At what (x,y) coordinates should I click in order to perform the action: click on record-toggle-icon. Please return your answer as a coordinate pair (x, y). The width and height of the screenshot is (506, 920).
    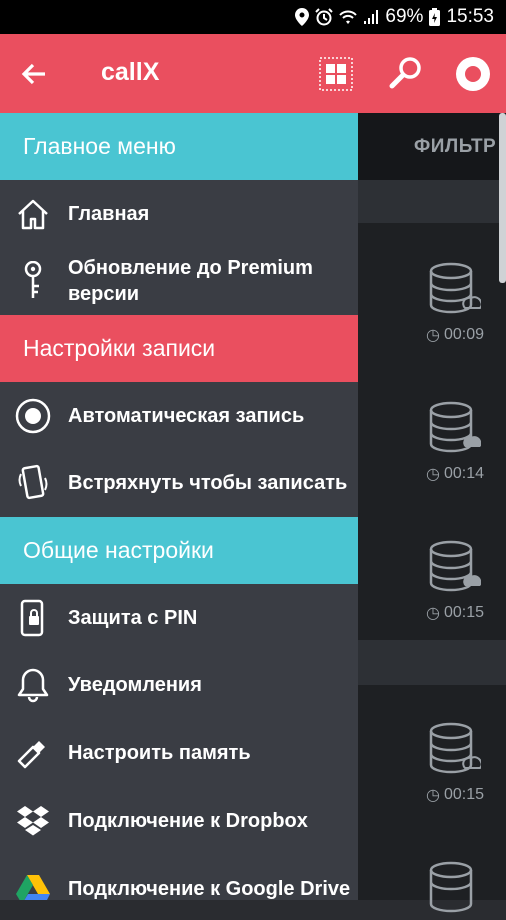
    Looking at the image, I should click on (33, 416).